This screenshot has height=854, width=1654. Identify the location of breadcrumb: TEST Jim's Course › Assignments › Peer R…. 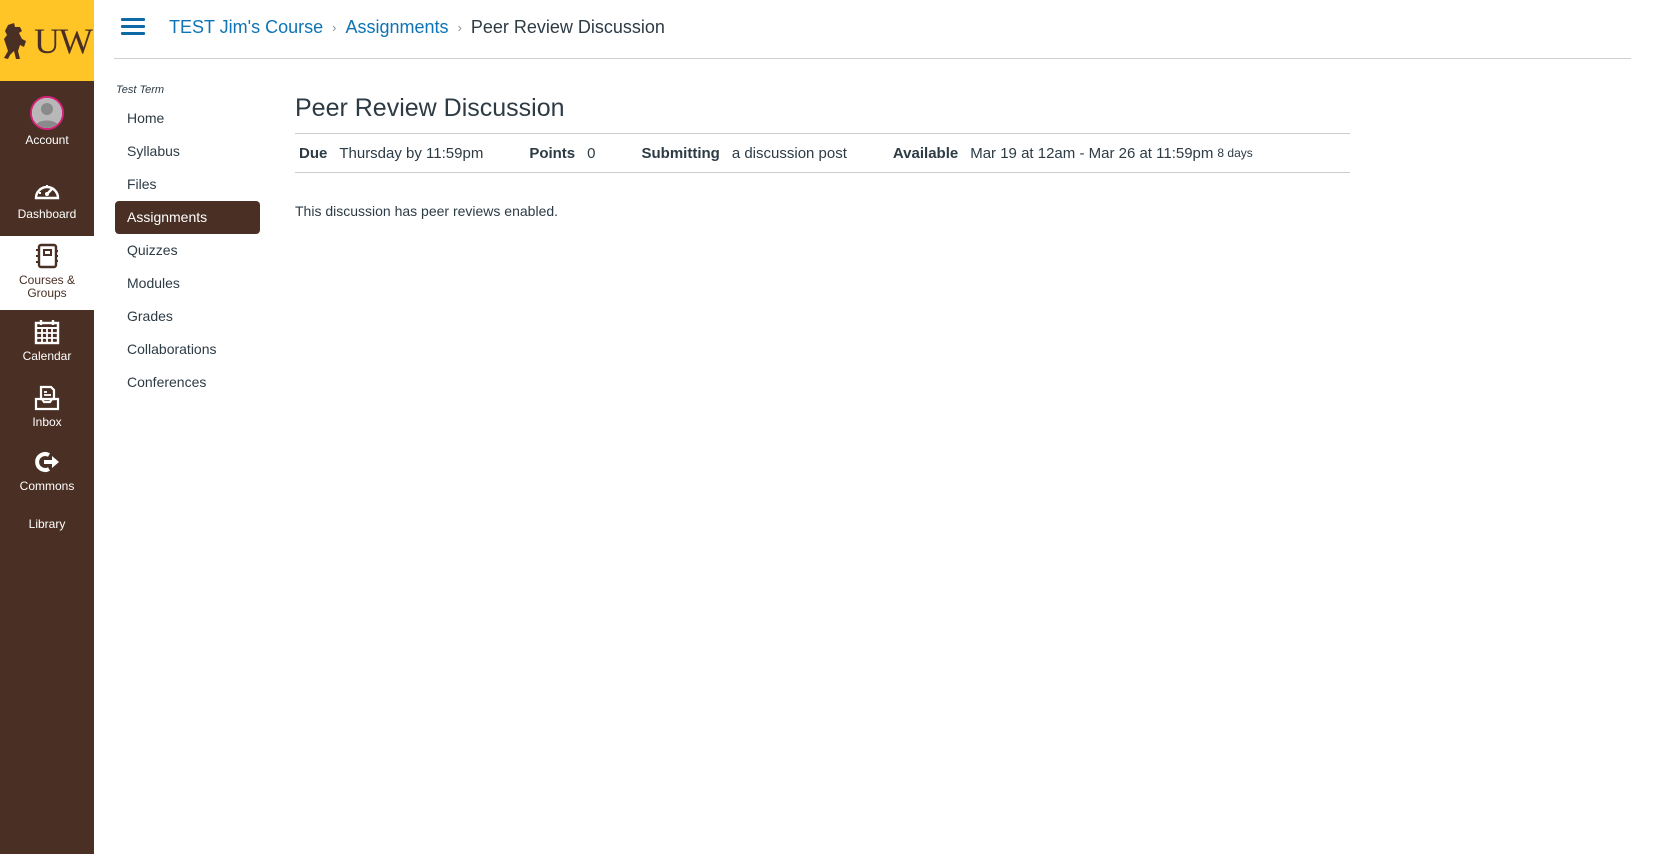
(417, 27).